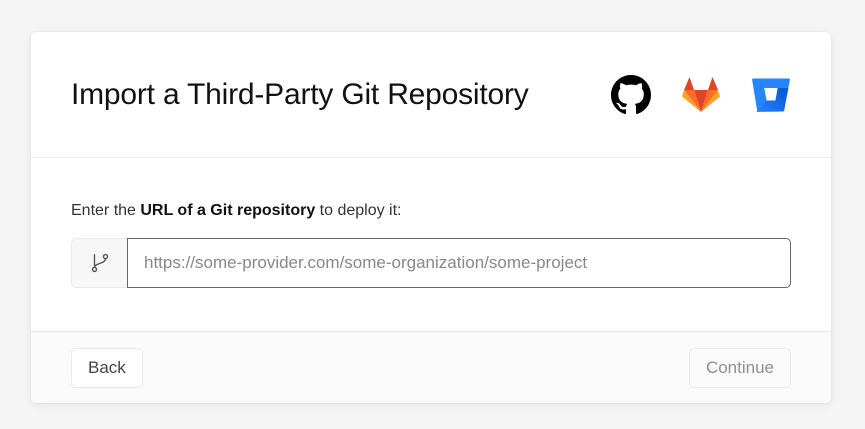 This screenshot has width=865, height=429. I want to click on url-input-group, so click(431, 263).